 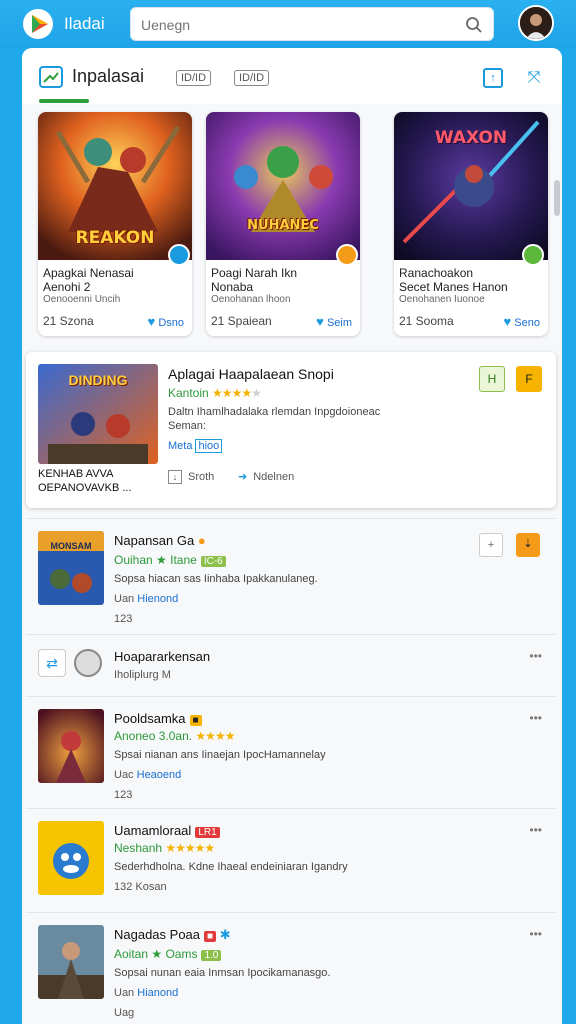 I want to click on list-item-description: Sopsai nunan eaia Inmsan Ipocikamanasgo., so click(x=222, y=973).